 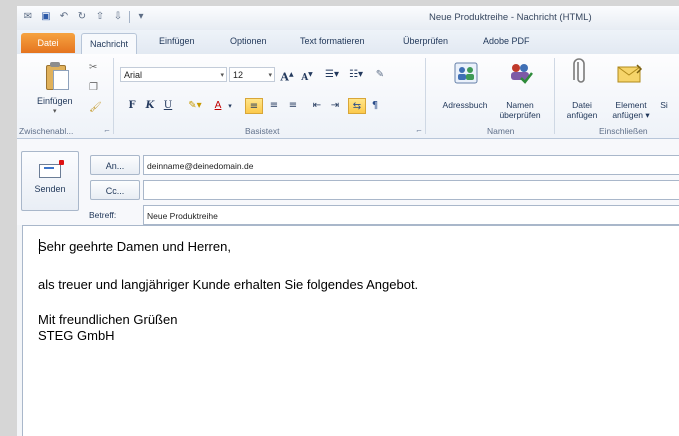 I want to click on paste-dropdown-icon: ▾, so click(x=55, y=111).